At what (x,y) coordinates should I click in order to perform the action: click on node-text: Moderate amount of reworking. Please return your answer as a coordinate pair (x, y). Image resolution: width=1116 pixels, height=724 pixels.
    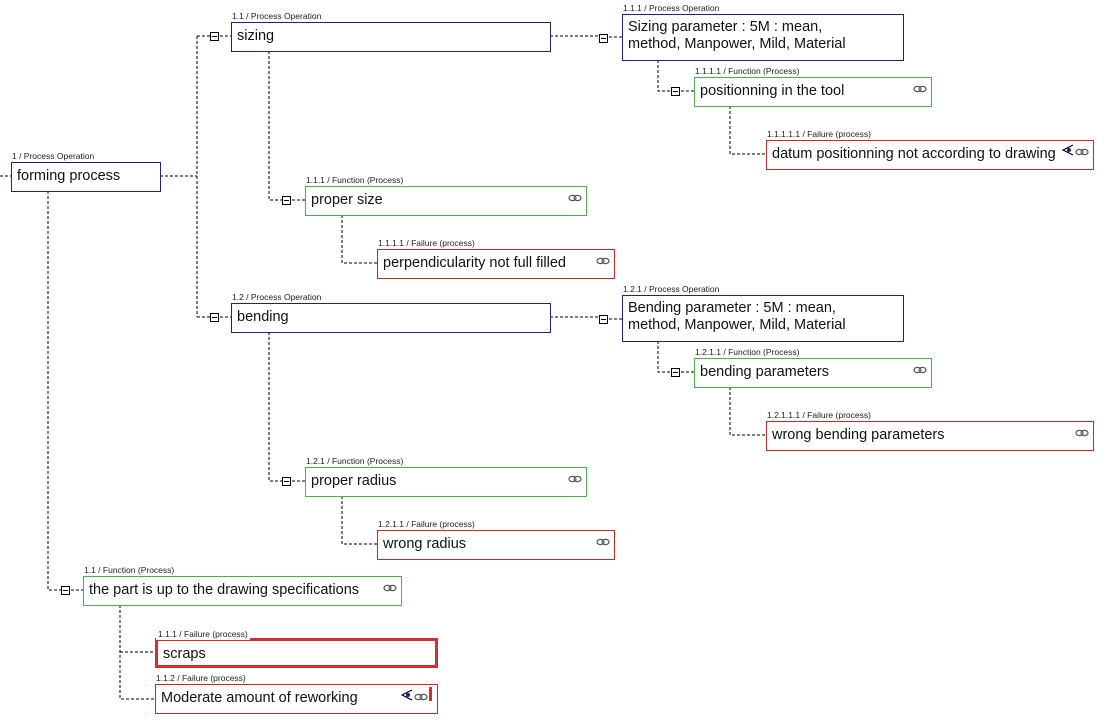
    Looking at the image, I should click on (284, 698).